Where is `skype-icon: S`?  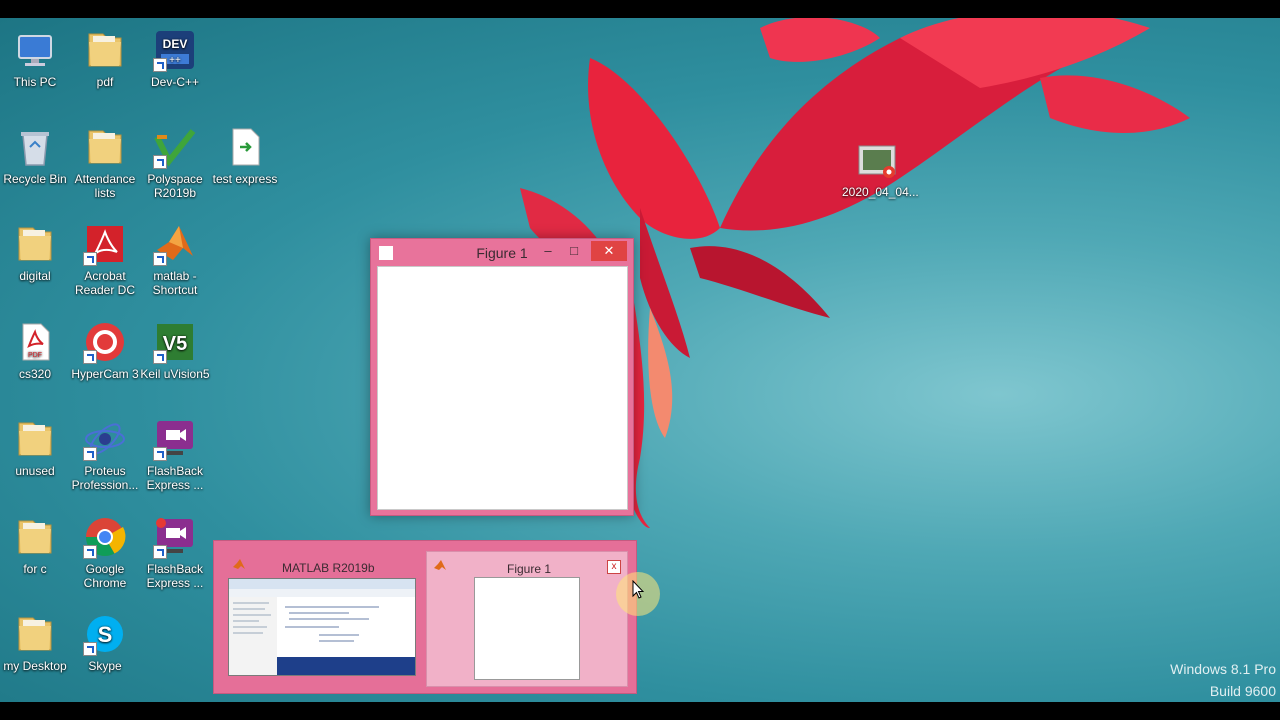 skype-icon: S is located at coordinates (105, 634).